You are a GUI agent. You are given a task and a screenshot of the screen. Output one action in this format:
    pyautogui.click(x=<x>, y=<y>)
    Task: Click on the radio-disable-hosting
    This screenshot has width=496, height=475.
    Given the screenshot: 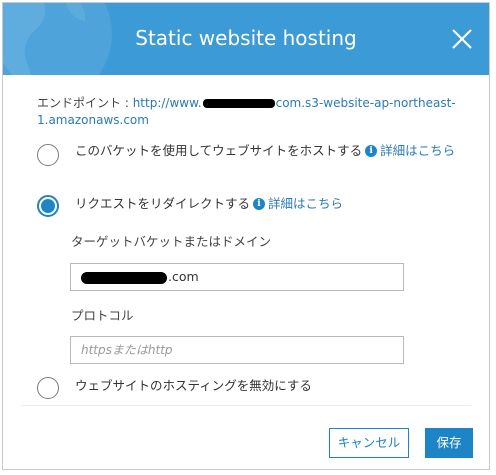 What is the action you would take?
    pyautogui.click(x=48, y=388)
    